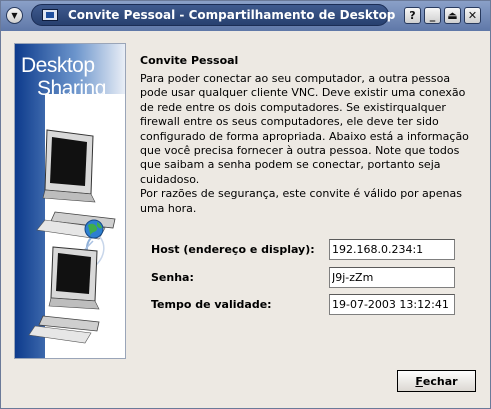 Image resolution: width=491 pixels, height=409 pixels. What do you see at coordinates (392, 304) in the screenshot?
I see `validity-field` at bounding box center [392, 304].